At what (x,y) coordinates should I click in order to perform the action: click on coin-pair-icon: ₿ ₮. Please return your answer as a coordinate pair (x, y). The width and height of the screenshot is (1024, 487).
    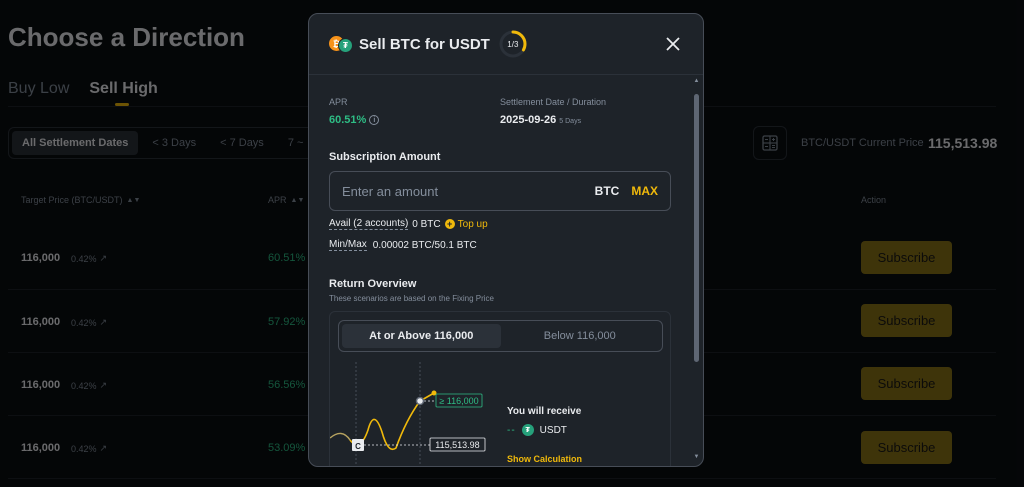
    Looking at the image, I should click on (341, 44).